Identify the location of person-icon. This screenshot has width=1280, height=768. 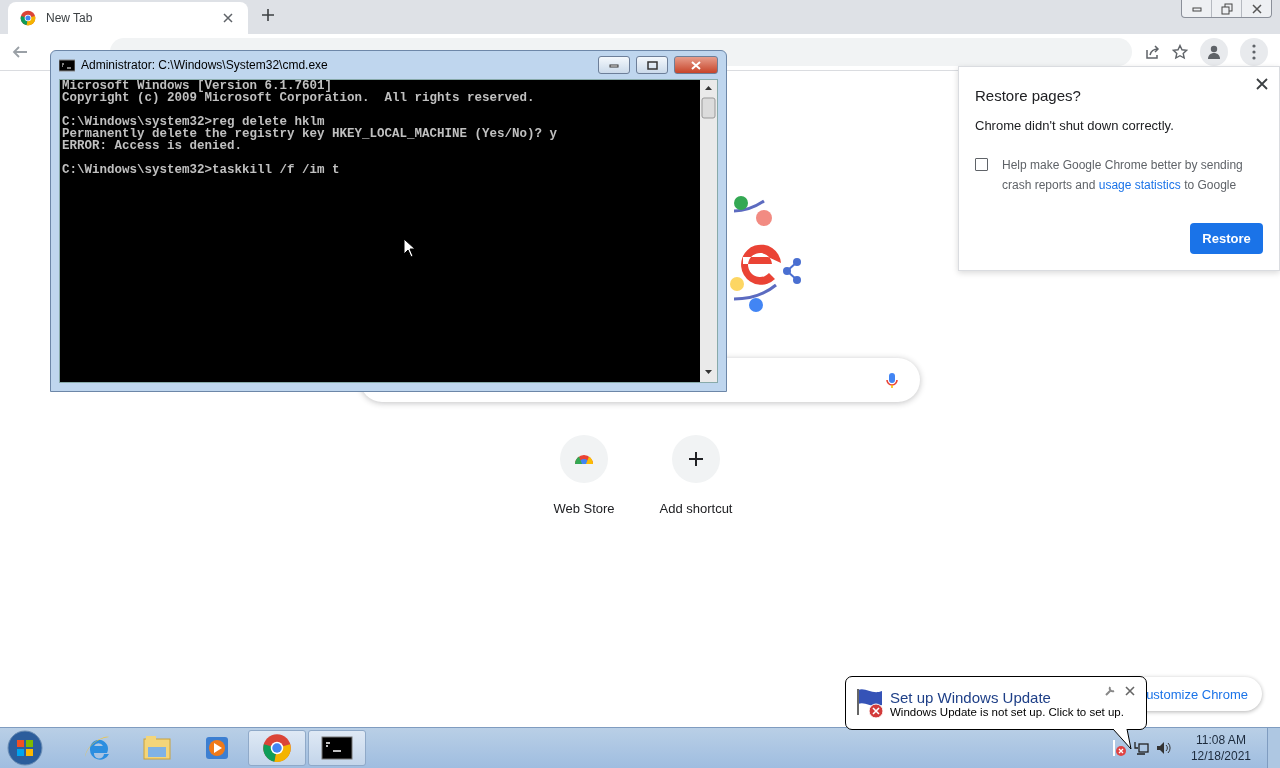
(1214, 52).